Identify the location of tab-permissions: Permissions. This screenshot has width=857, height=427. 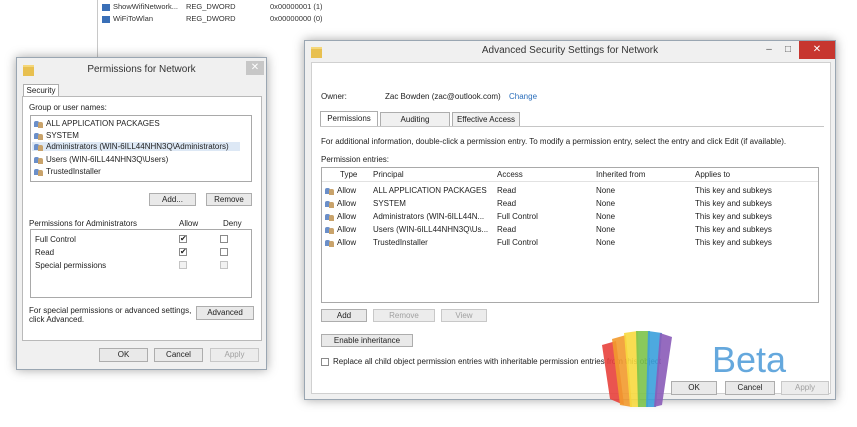
(349, 118).